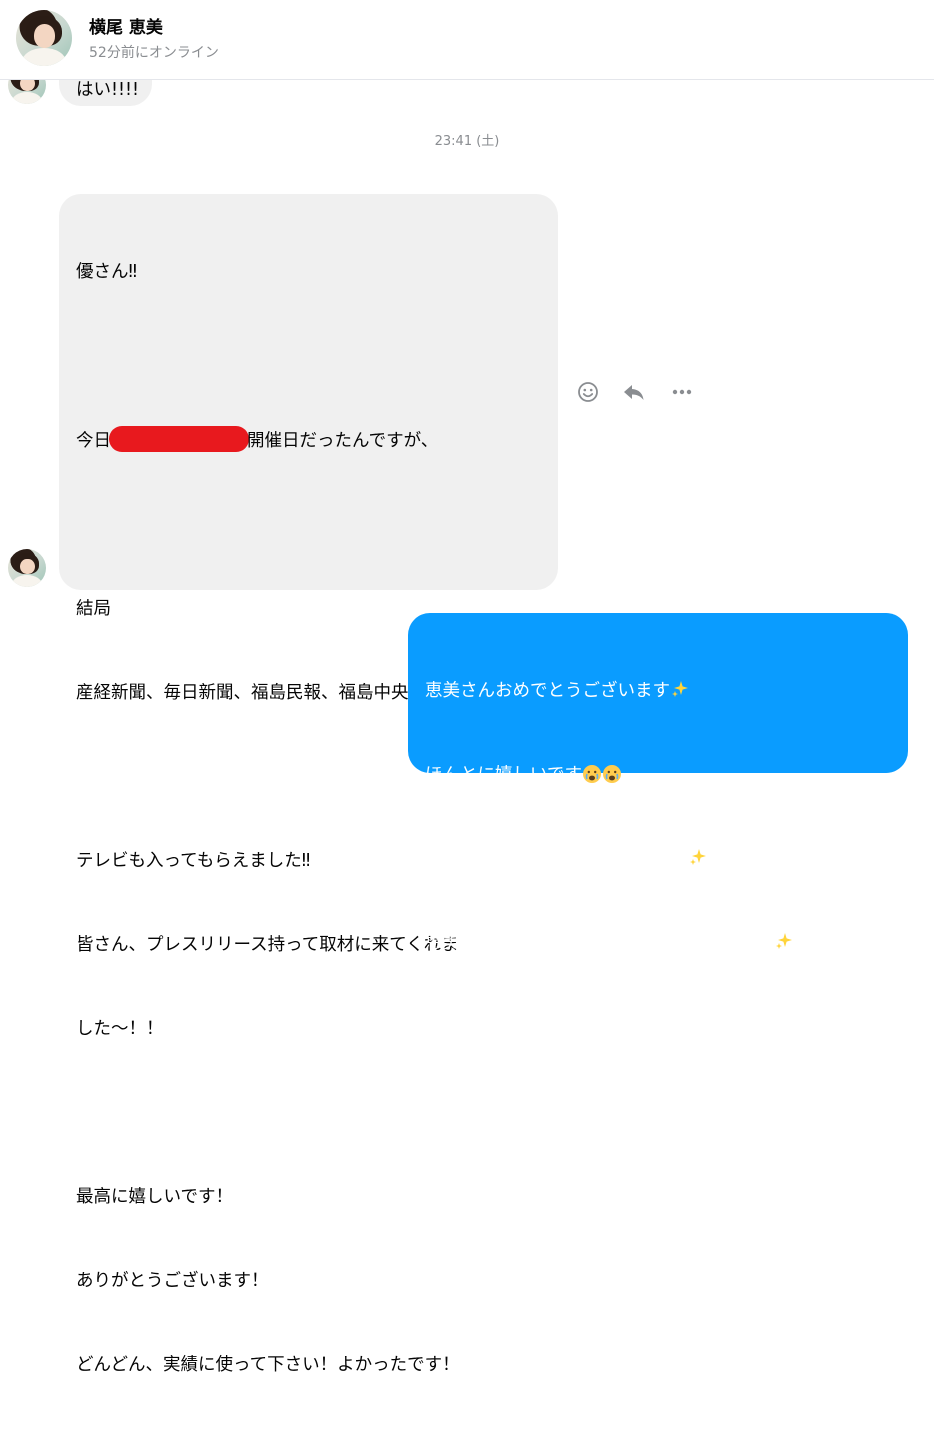  What do you see at coordinates (609, 859) in the screenshot?
I see `message-line: 心から良かったッ！！テレビまで` at bounding box center [609, 859].